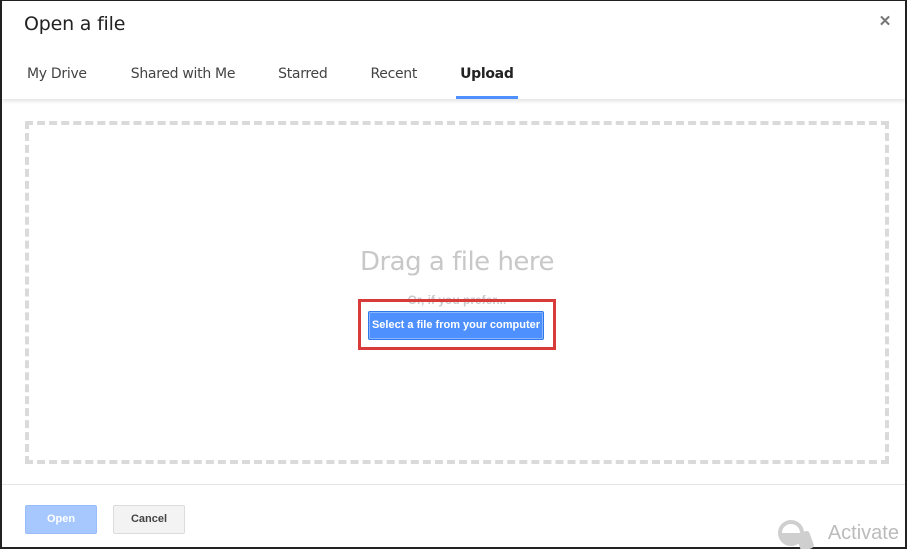  Describe the element at coordinates (885, 22) in the screenshot. I see `close-icon: ✕` at that location.